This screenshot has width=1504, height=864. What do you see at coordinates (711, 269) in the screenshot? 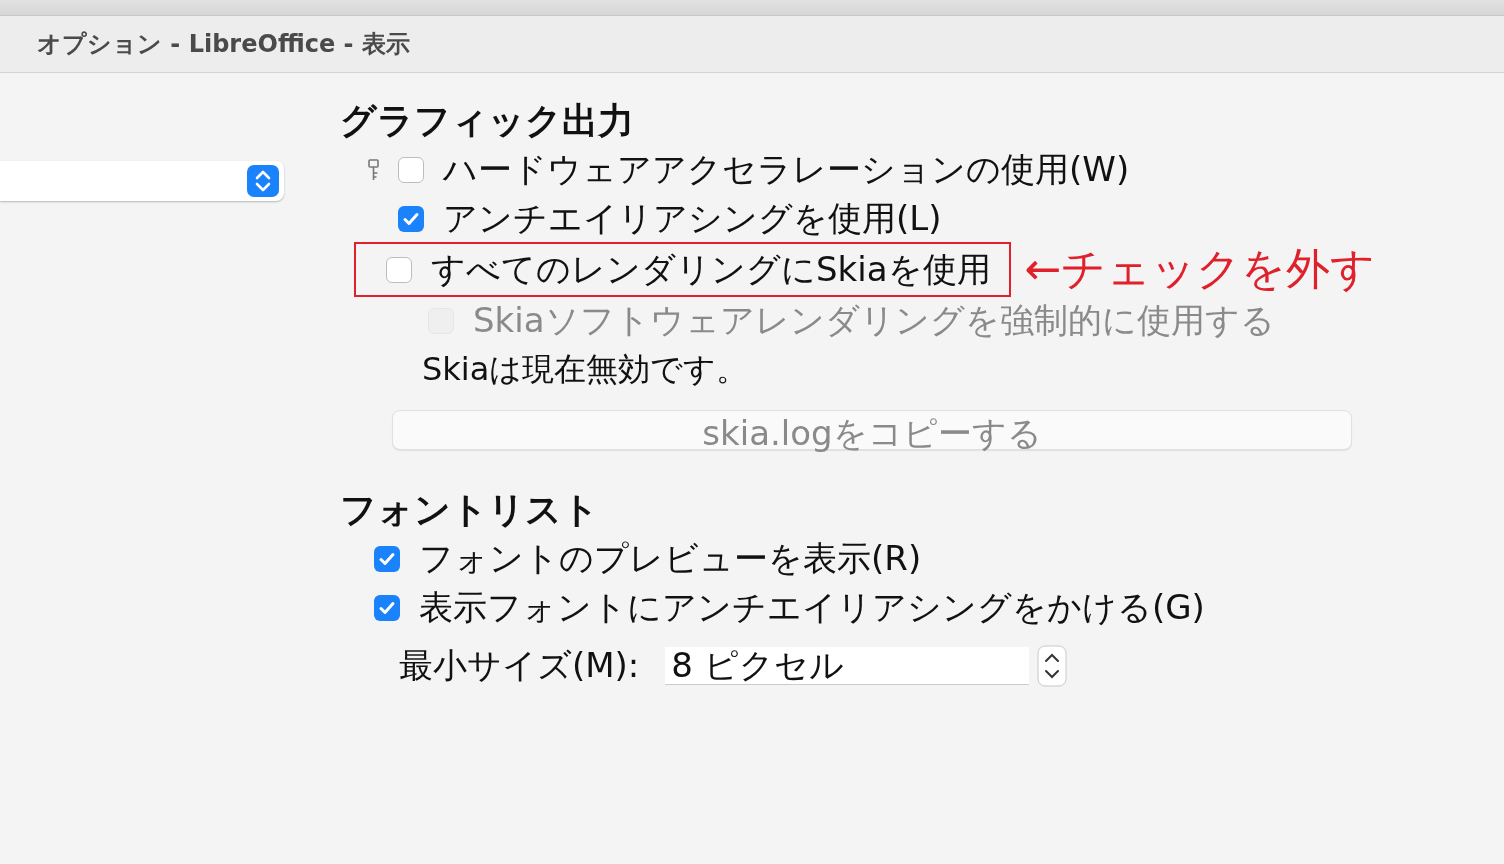
I see `checkbox-label: すべてのレンダリングにSkiaを使用` at bounding box center [711, 269].